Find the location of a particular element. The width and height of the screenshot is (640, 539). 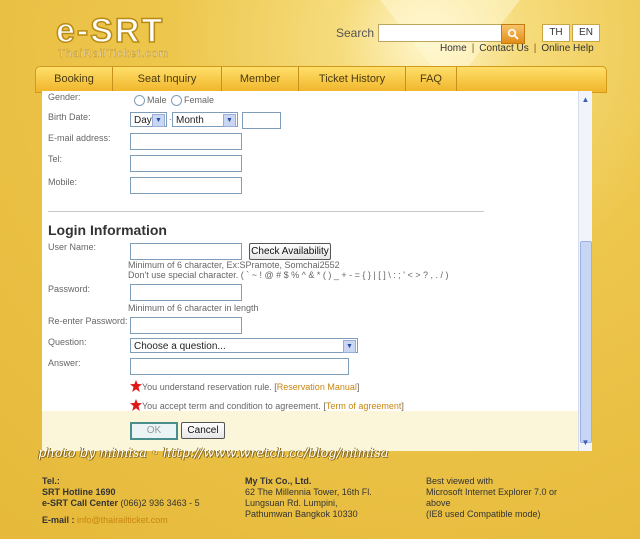

day-select-value: Day is located at coordinates (143, 120).